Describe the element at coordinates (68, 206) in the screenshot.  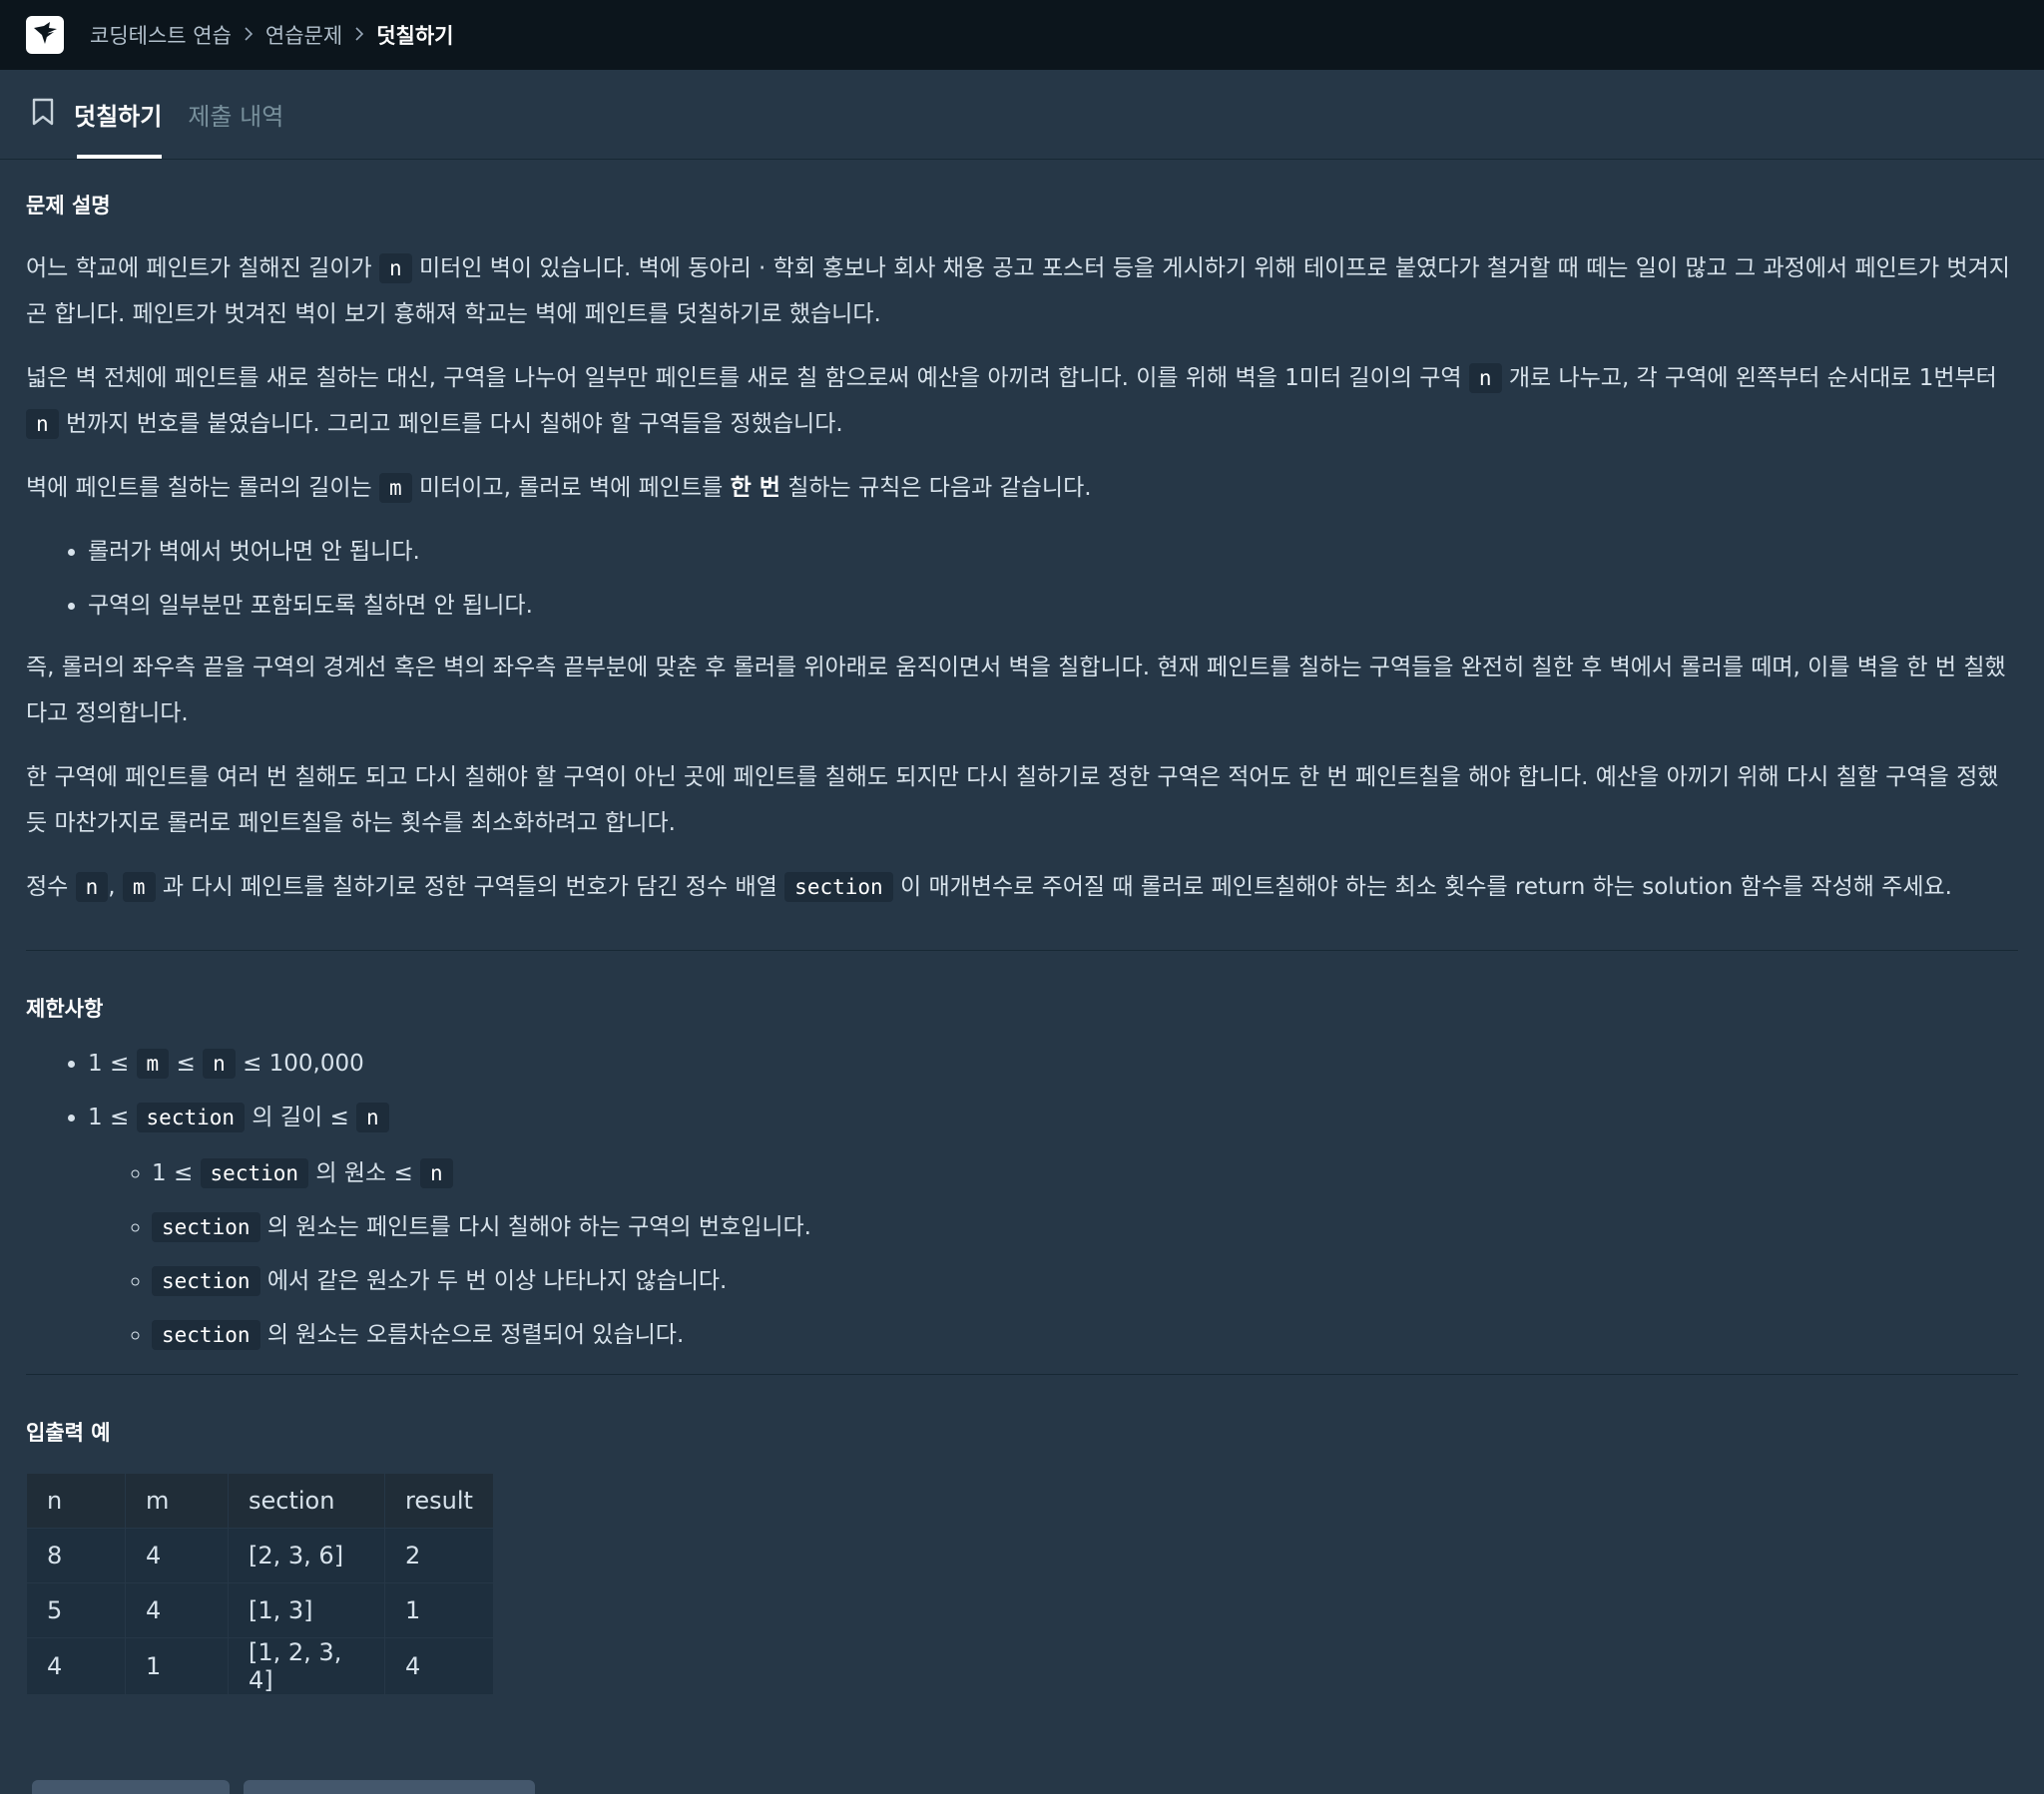
I see `description-heading: 문제 설명` at that location.